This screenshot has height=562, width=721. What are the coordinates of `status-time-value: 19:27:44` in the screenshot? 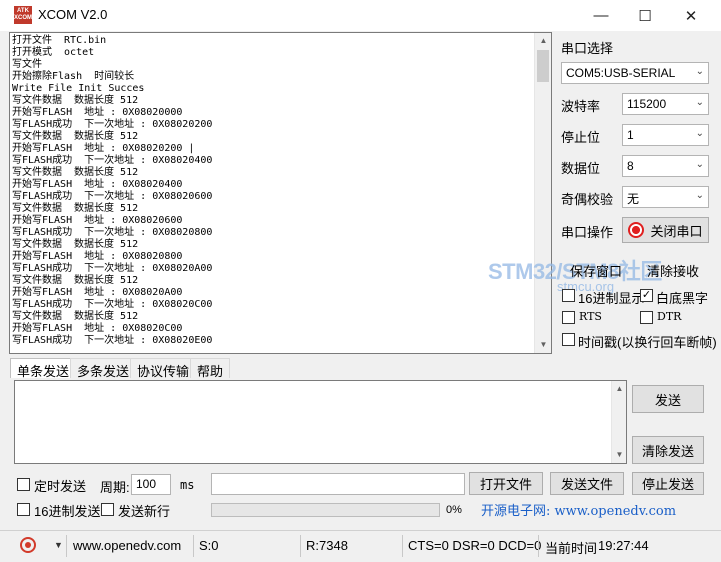 It's located at (623, 545).